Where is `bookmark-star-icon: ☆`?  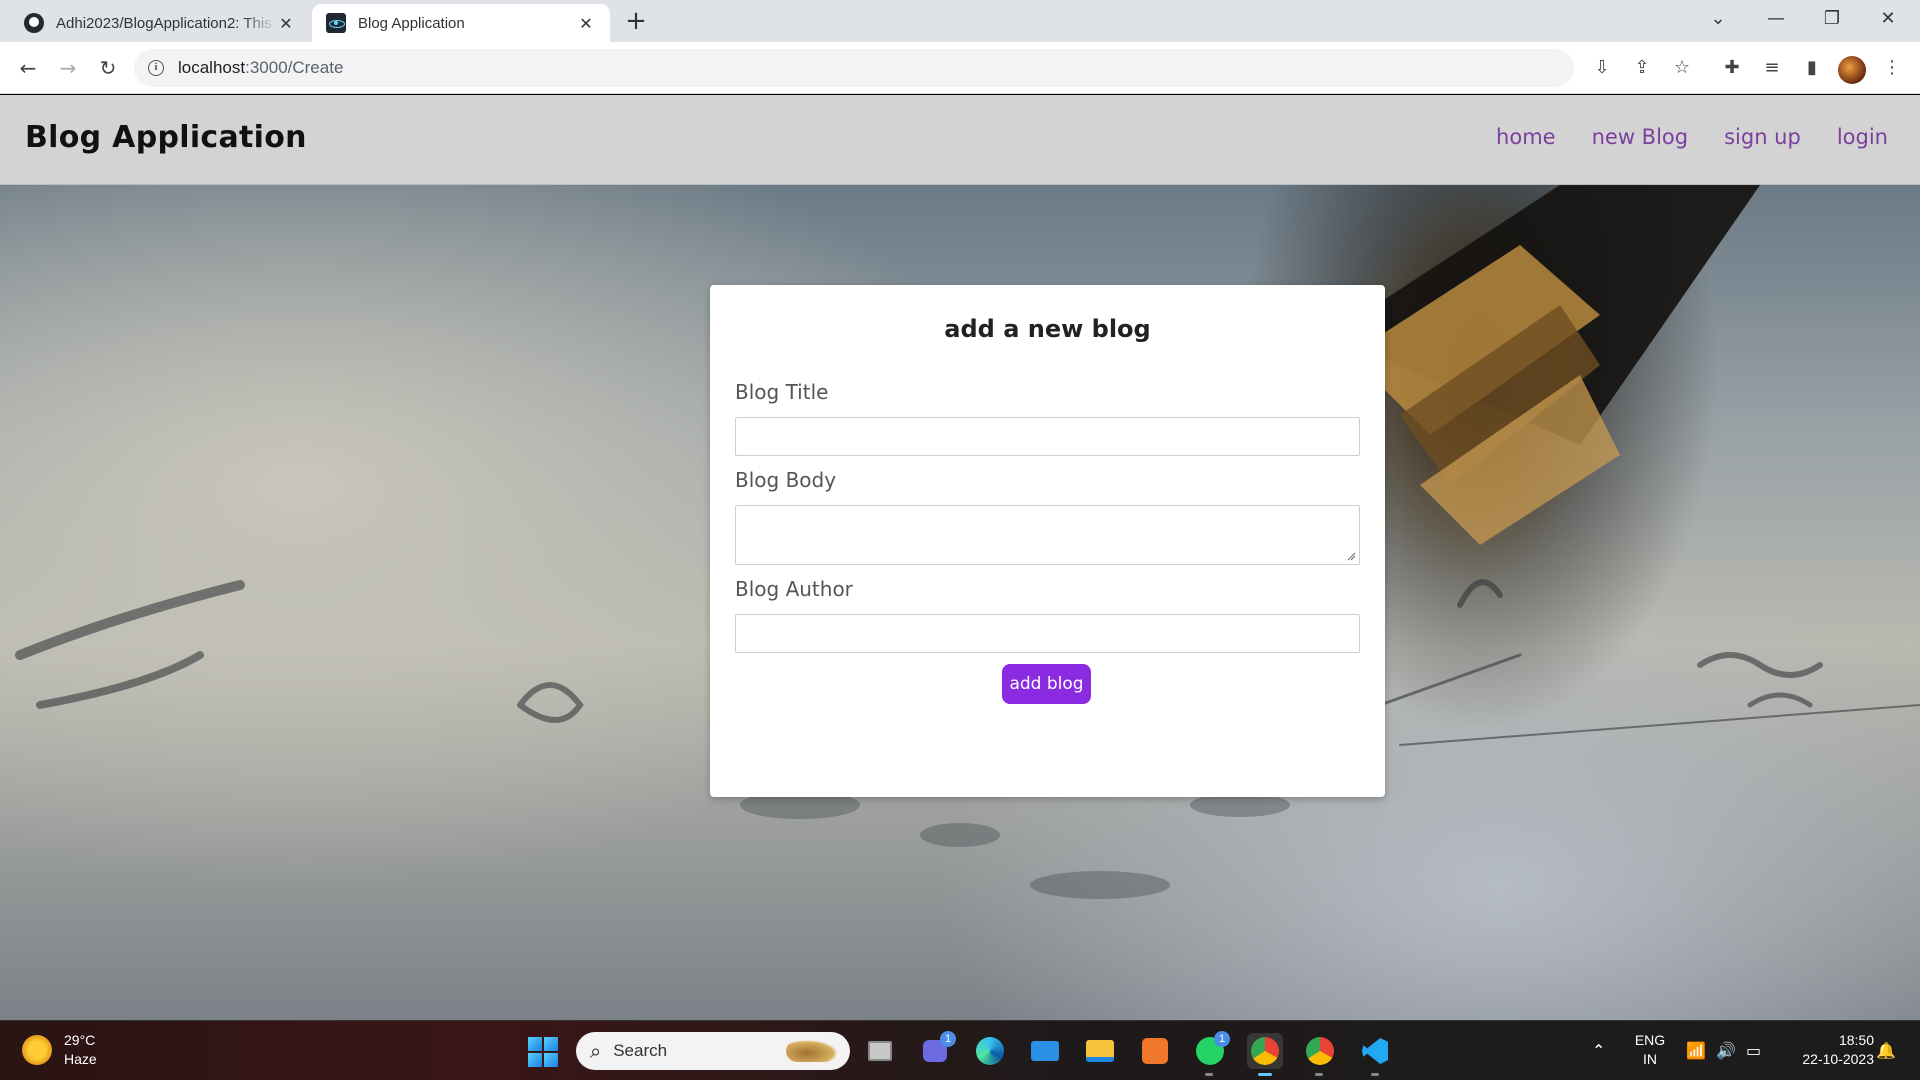
bookmark-star-icon: ☆ is located at coordinates (1682, 68).